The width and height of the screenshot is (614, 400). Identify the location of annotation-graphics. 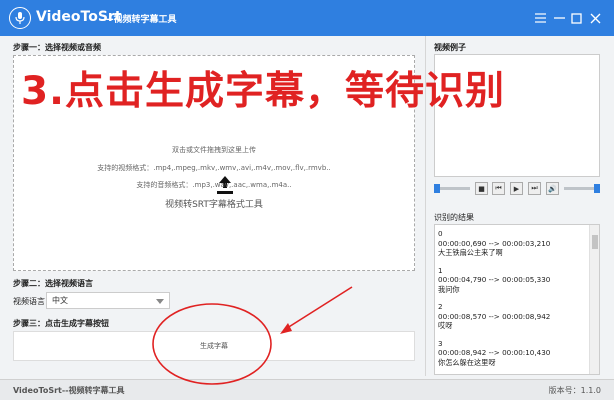
(252, 335).